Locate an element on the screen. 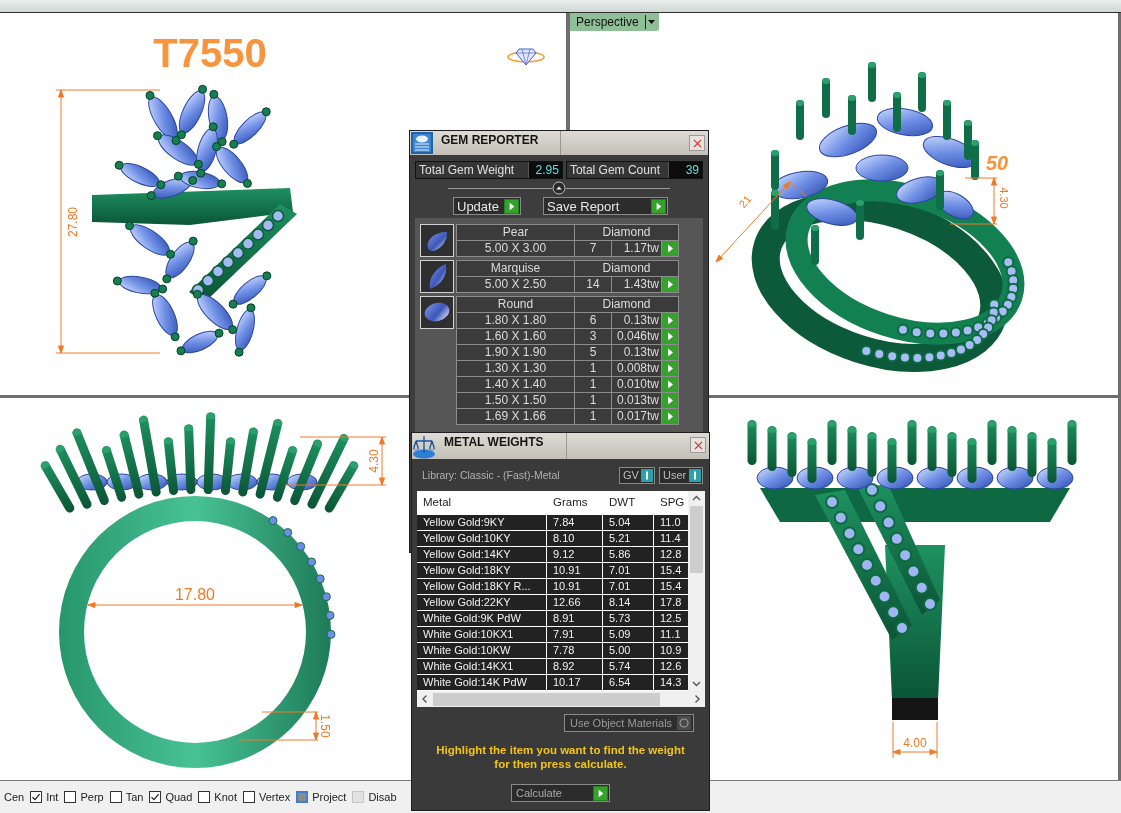 This screenshot has height=813, width=1121. table-cell: 12.6 is located at coordinates (671, 666).